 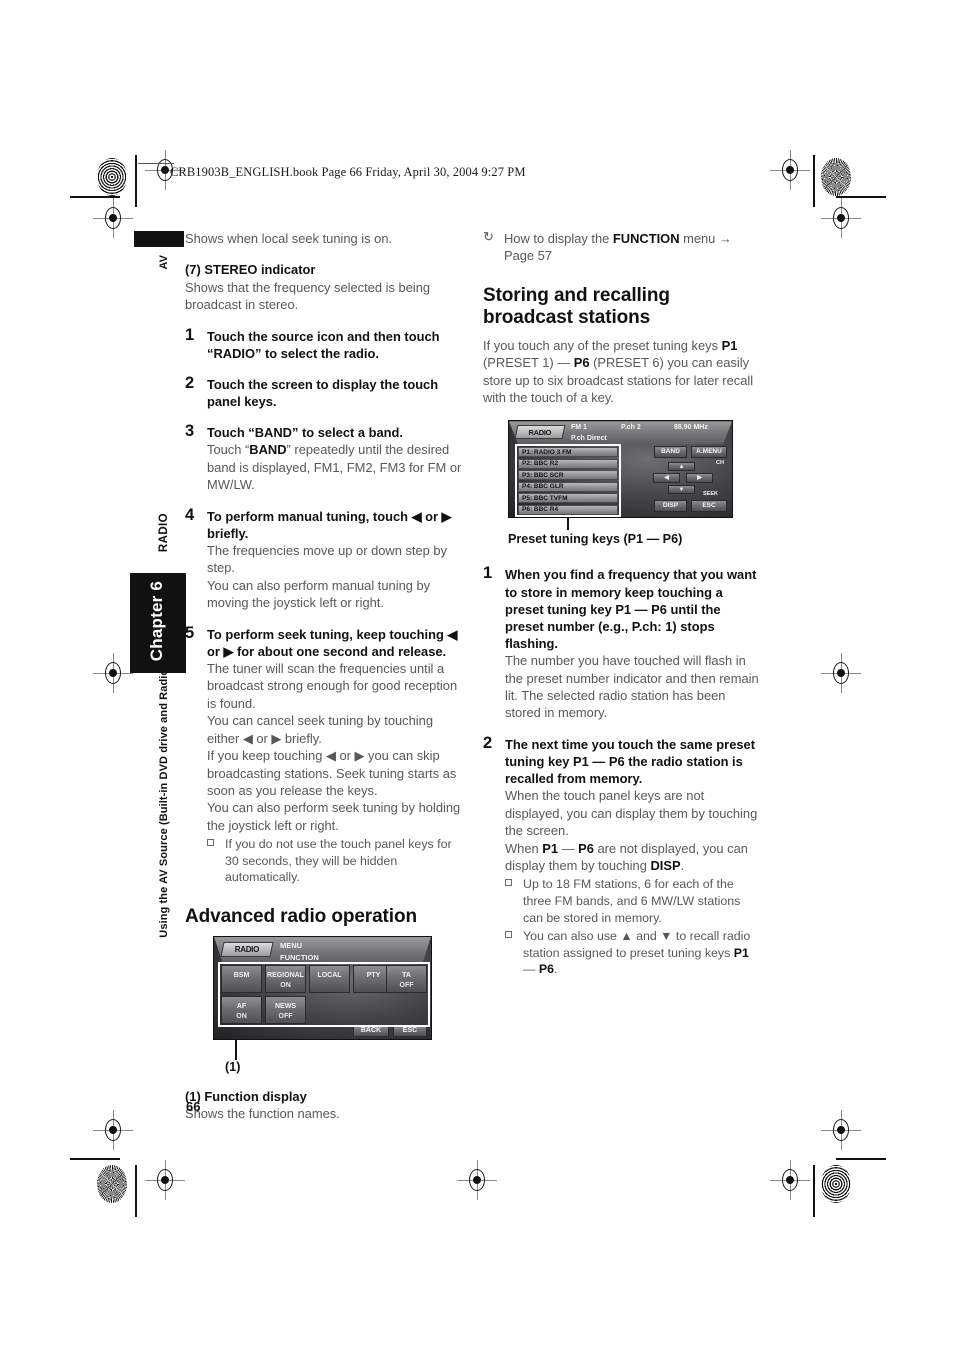 I want to click on preset-up-key: ▲, so click(x=681, y=467).